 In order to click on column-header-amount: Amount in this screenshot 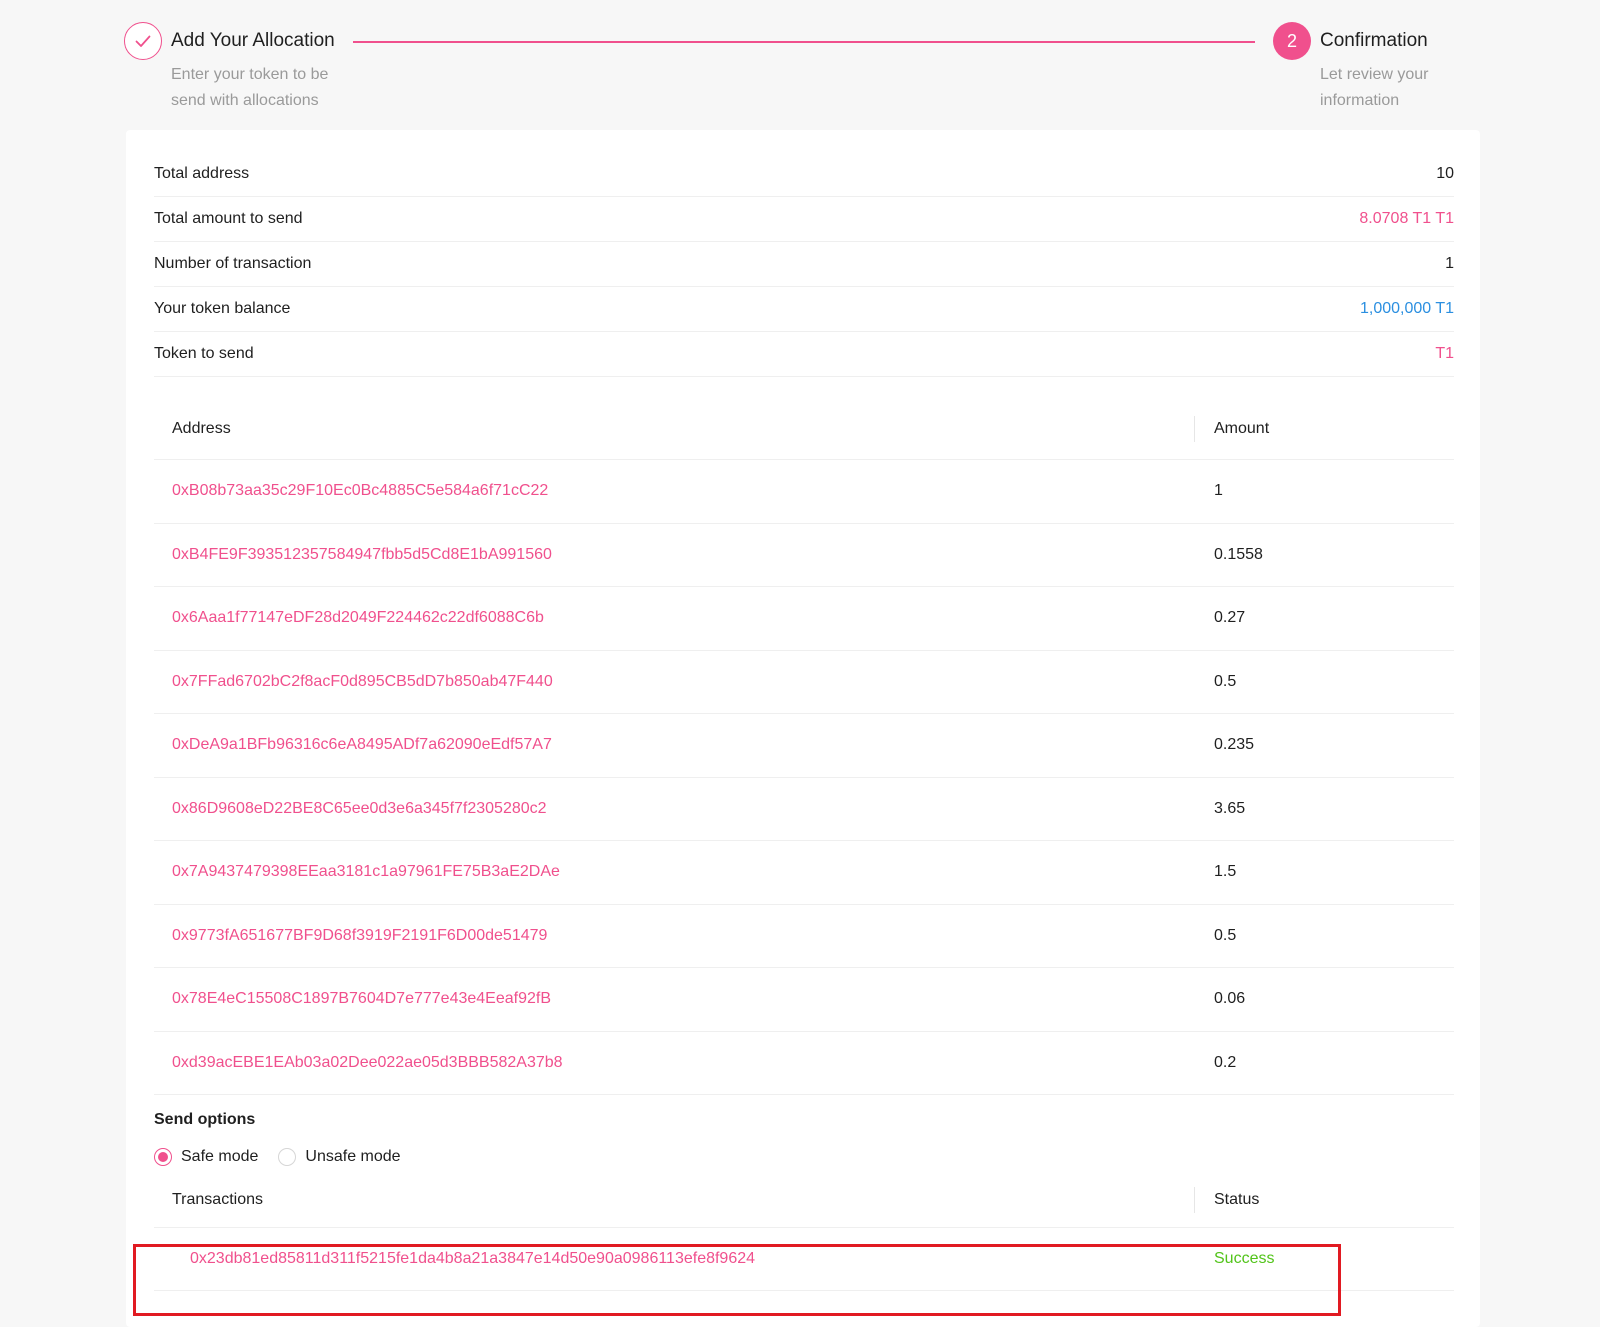, I will do `click(1242, 428)`.